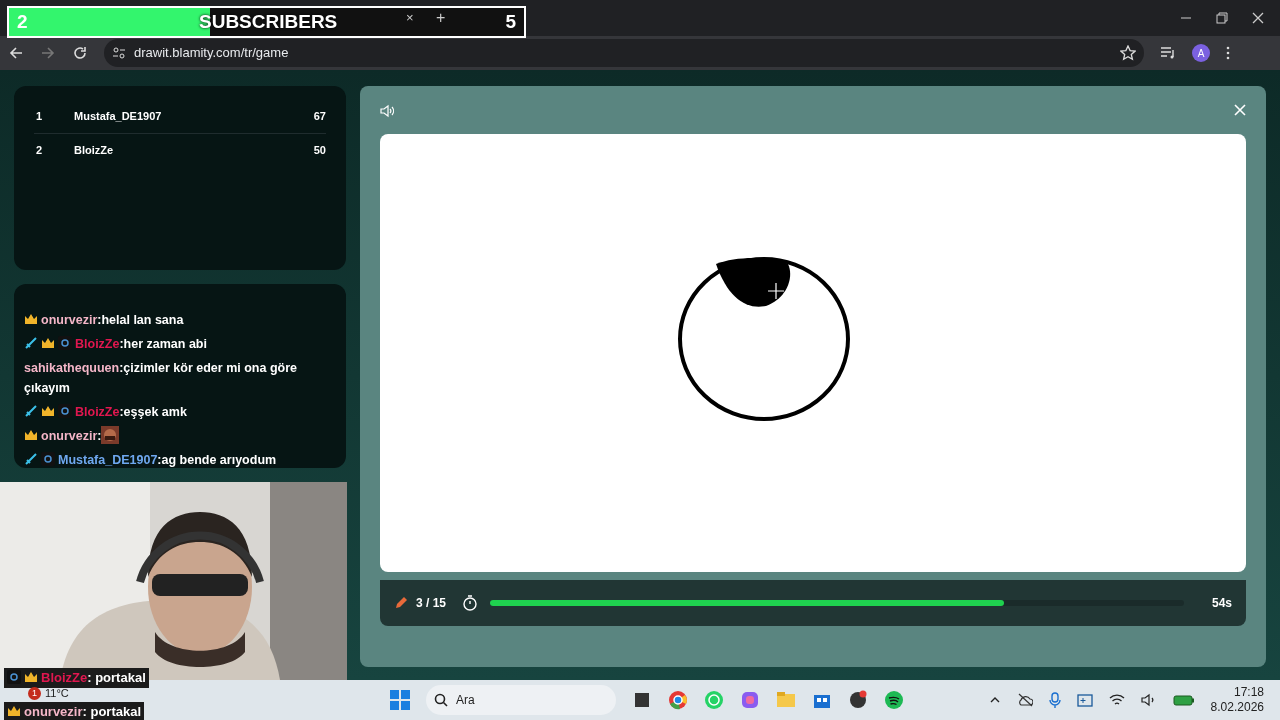 This screenshot has height=720, width=1280. What do you see at coordinates (1258, 18) in the screenshot?
I see `close-icon` at bounding box center [1258, 18].